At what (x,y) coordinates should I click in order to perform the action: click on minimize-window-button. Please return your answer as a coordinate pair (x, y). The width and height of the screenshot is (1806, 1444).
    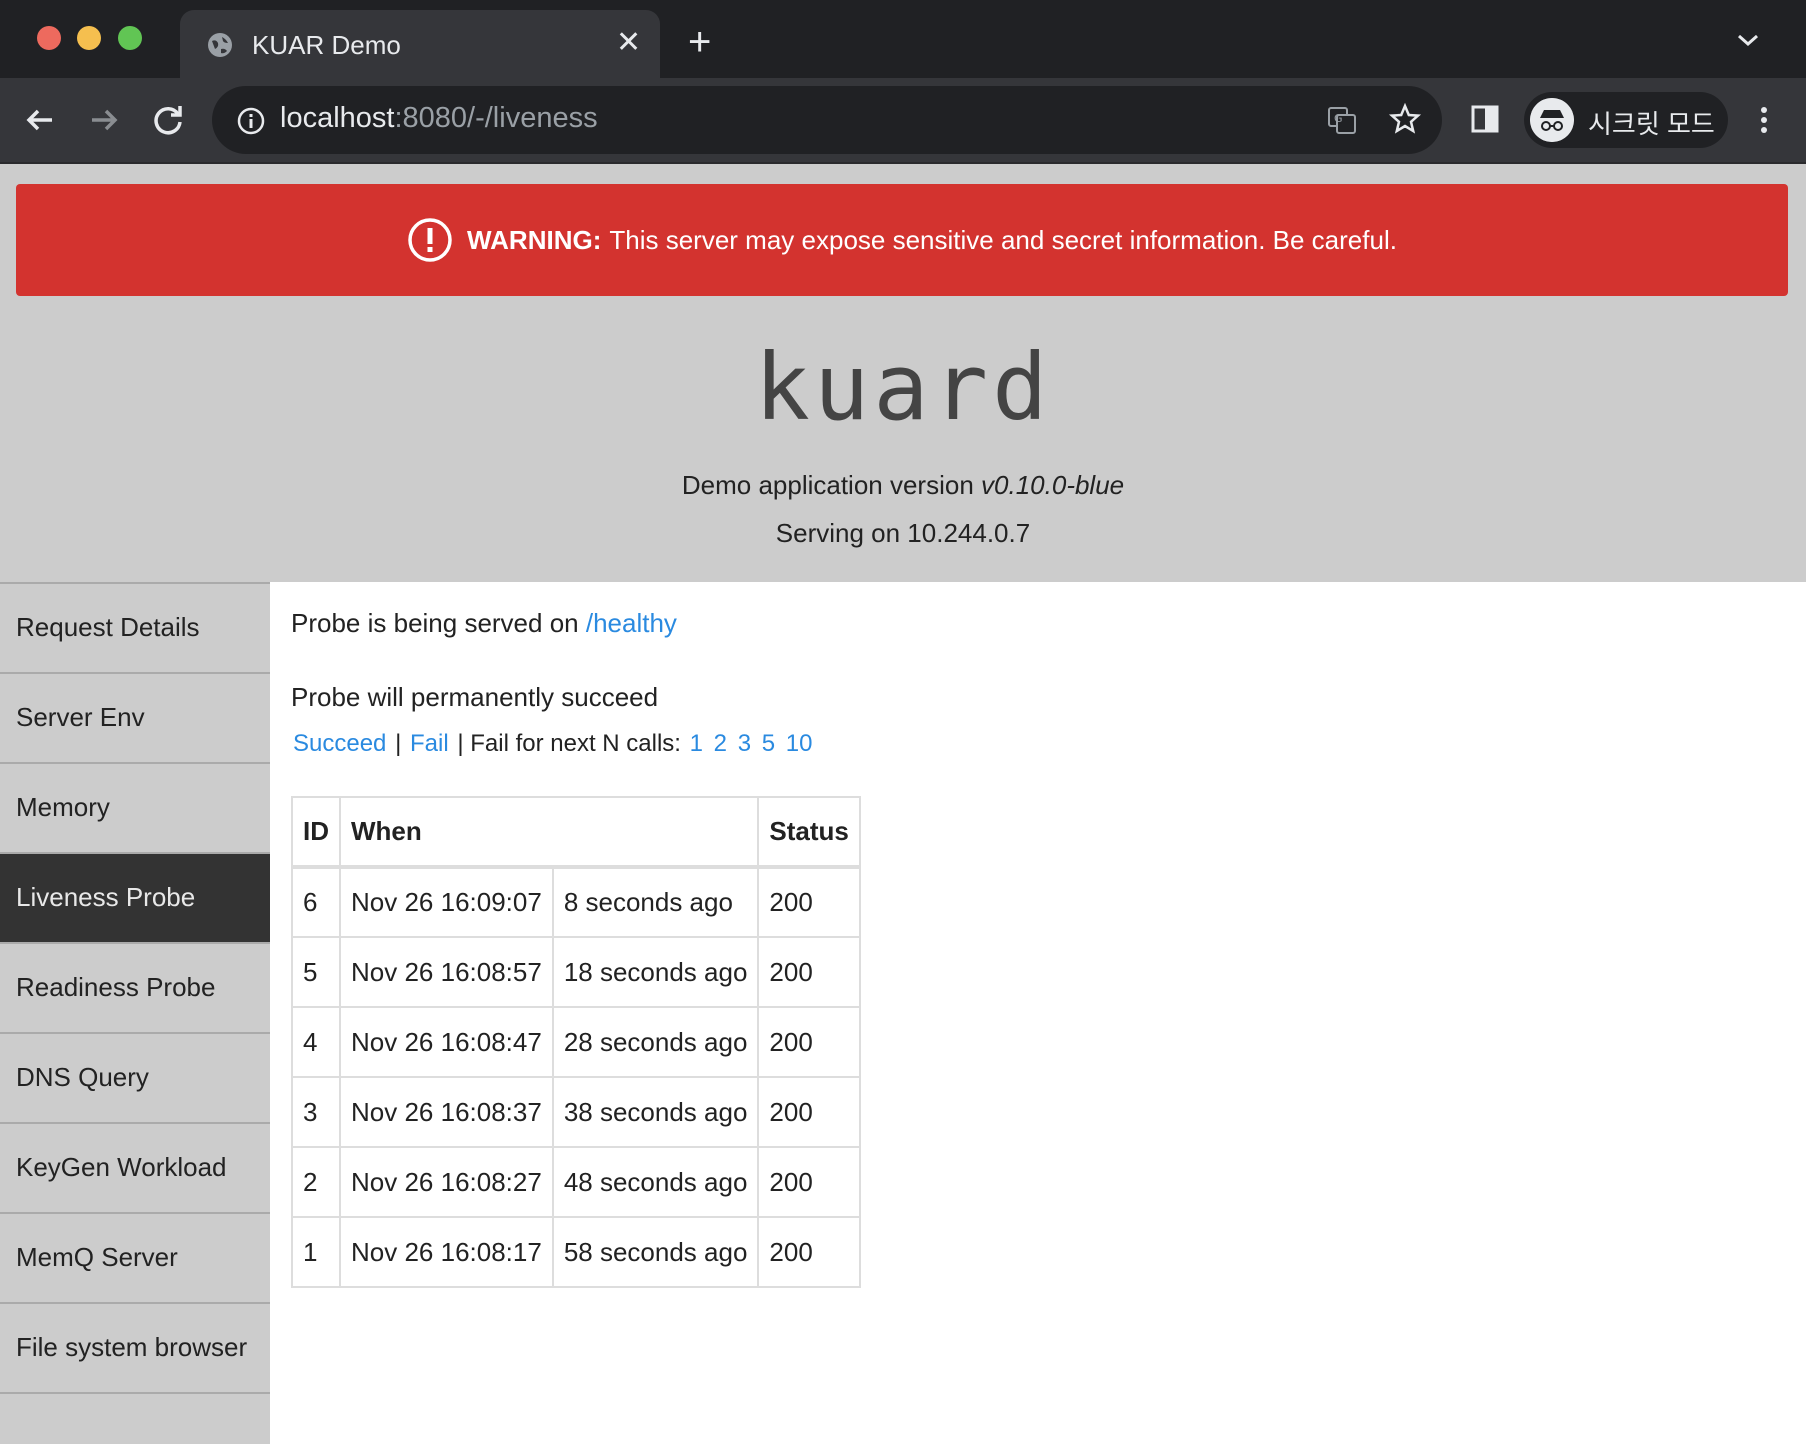
    Looking at the image, I should click on (89, 38).